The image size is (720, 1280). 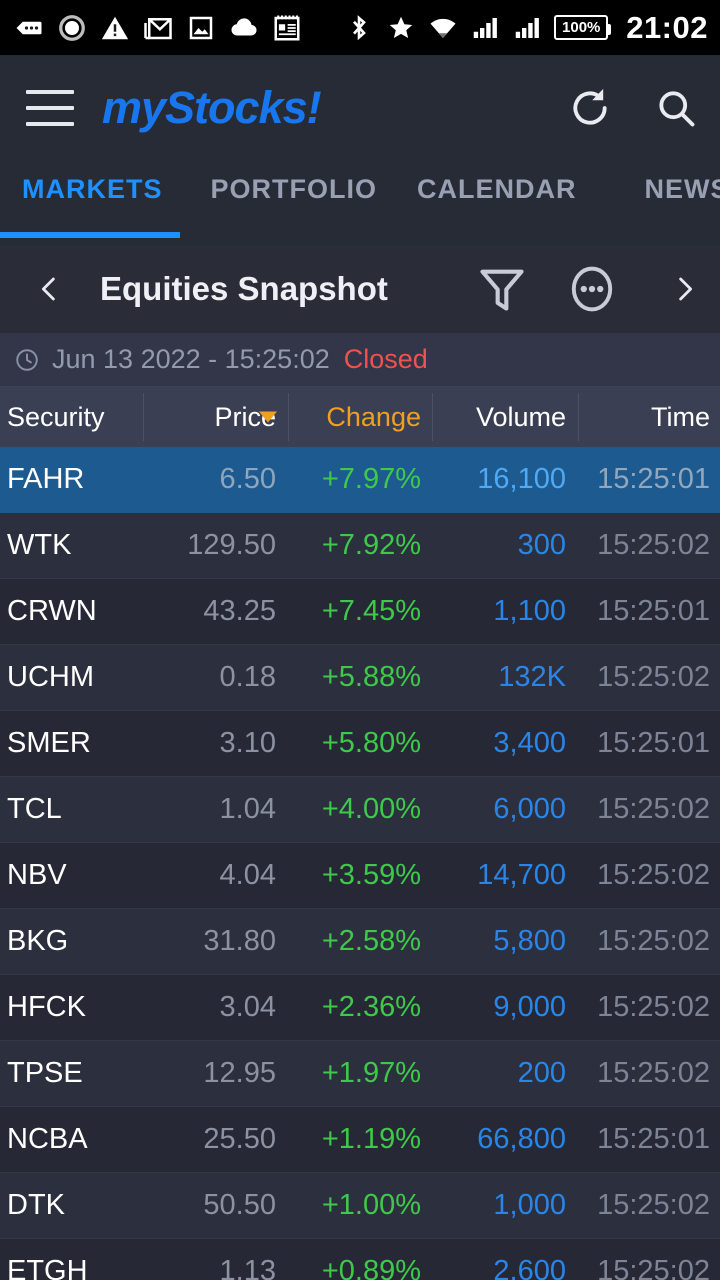 What do you see at coordinates (529, 1267) in the screenshot?
I see `cell-volume: 2,600` at bounding box center [529, 1267].